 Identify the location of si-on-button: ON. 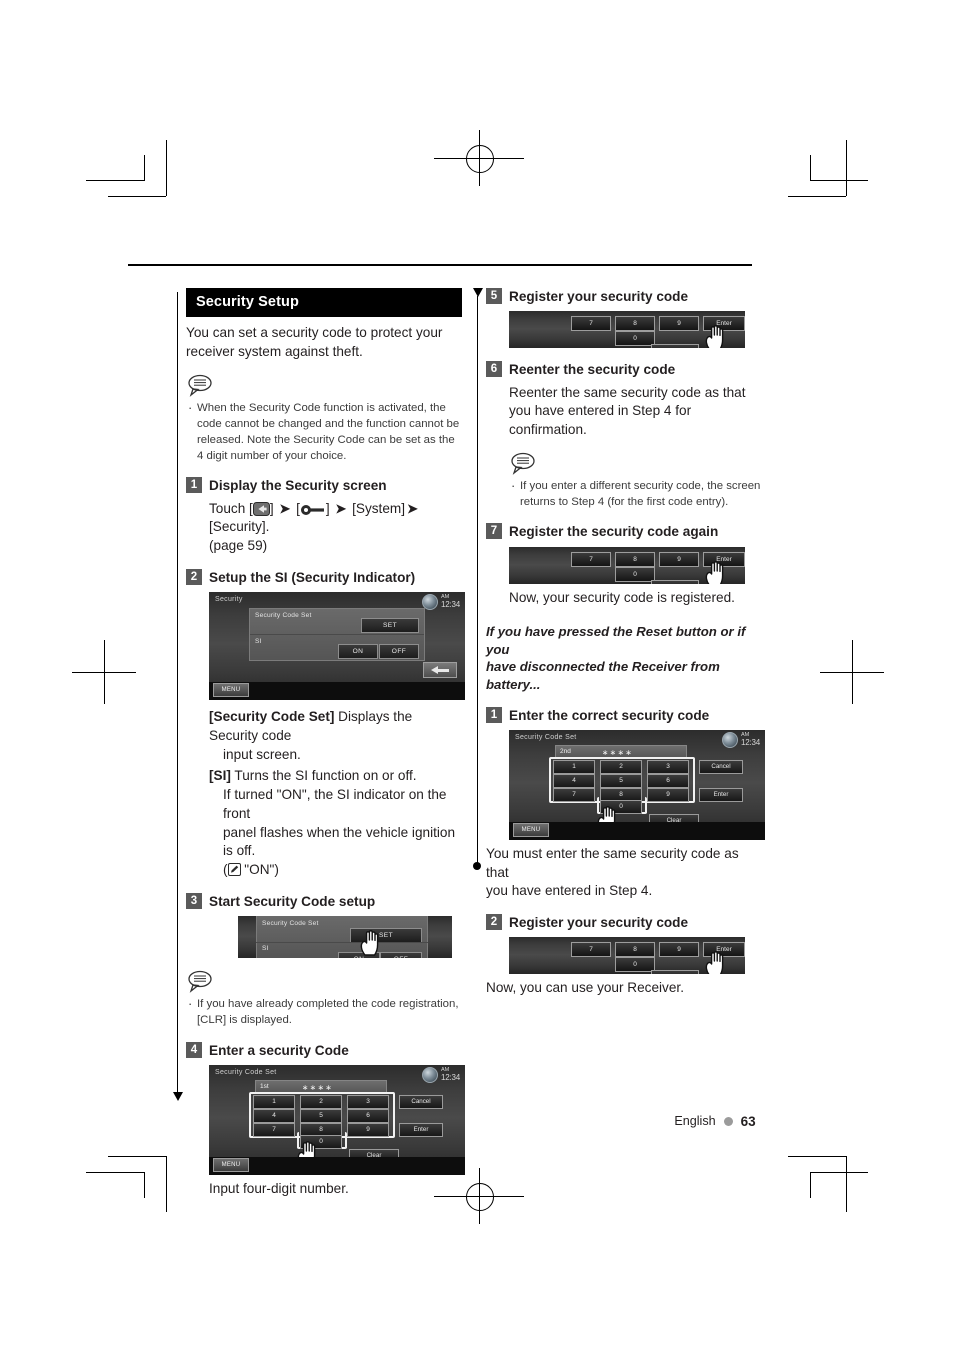
(358, 652).